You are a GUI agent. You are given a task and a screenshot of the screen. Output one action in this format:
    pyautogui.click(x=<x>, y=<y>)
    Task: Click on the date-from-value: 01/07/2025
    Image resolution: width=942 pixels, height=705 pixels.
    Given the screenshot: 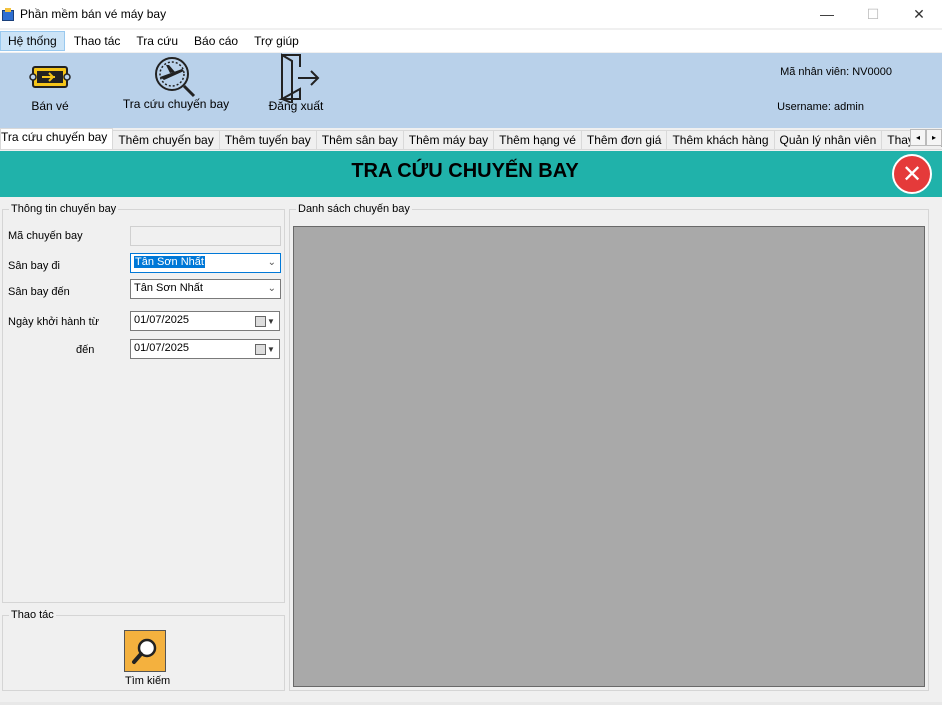 What is the action you would take?
    pyautogui.click(x=162, y=320)
    